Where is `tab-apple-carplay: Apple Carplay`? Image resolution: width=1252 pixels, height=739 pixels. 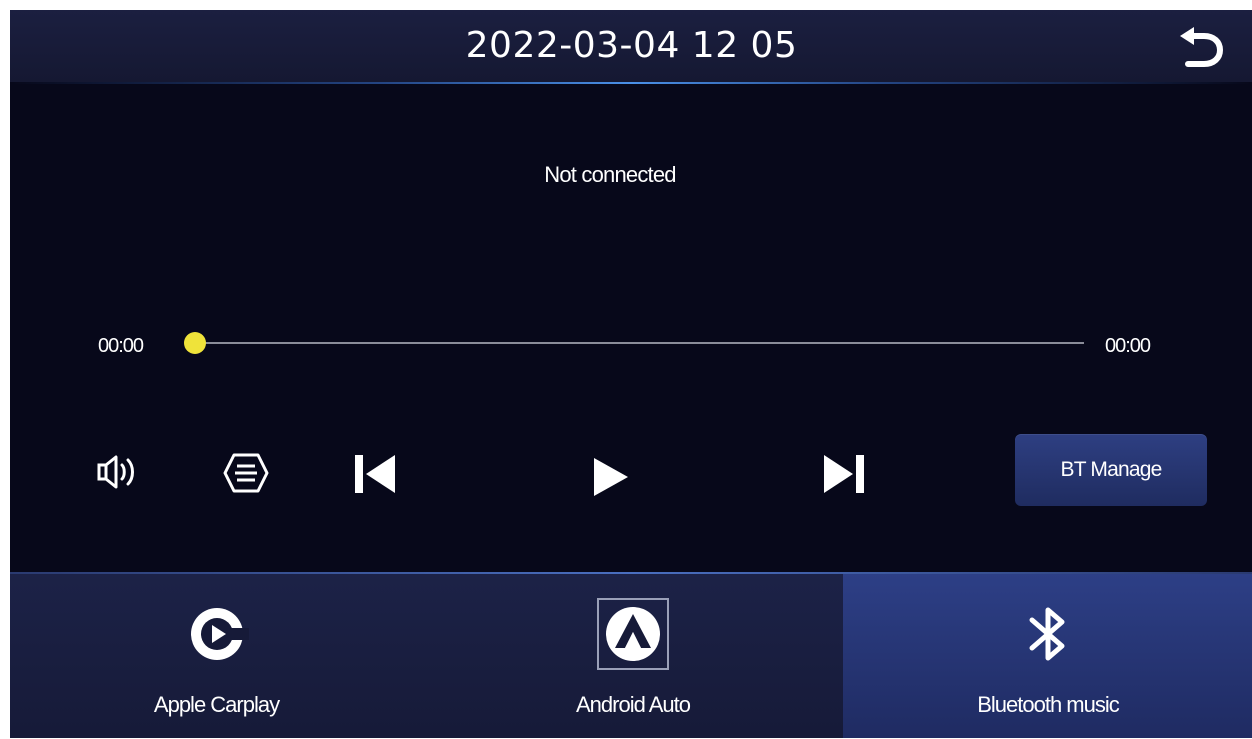
tab-apple-carplay: Apple Carplay is located at coordinates (216, 656).